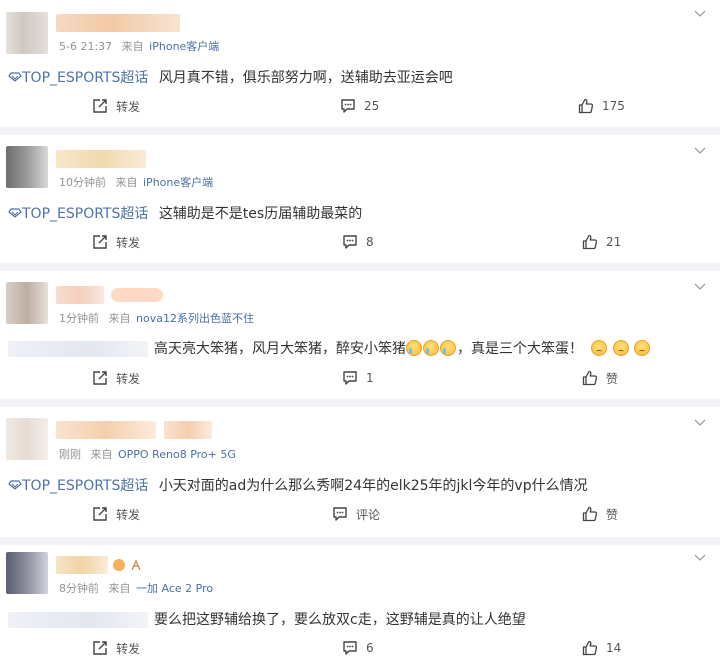  I want to click on post-time: 1分钟前, so click(79, 318).